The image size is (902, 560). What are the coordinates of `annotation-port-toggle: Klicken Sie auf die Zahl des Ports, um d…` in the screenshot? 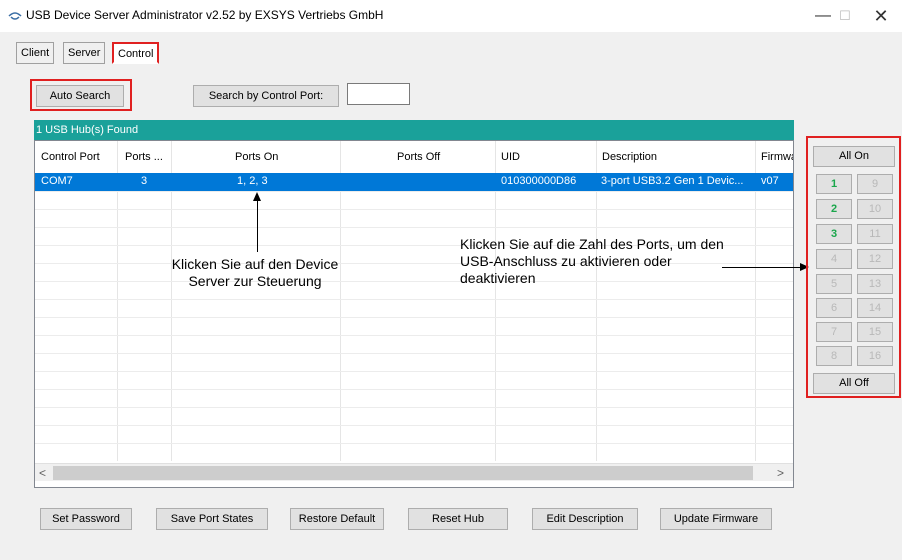 It's located at (592, 261).